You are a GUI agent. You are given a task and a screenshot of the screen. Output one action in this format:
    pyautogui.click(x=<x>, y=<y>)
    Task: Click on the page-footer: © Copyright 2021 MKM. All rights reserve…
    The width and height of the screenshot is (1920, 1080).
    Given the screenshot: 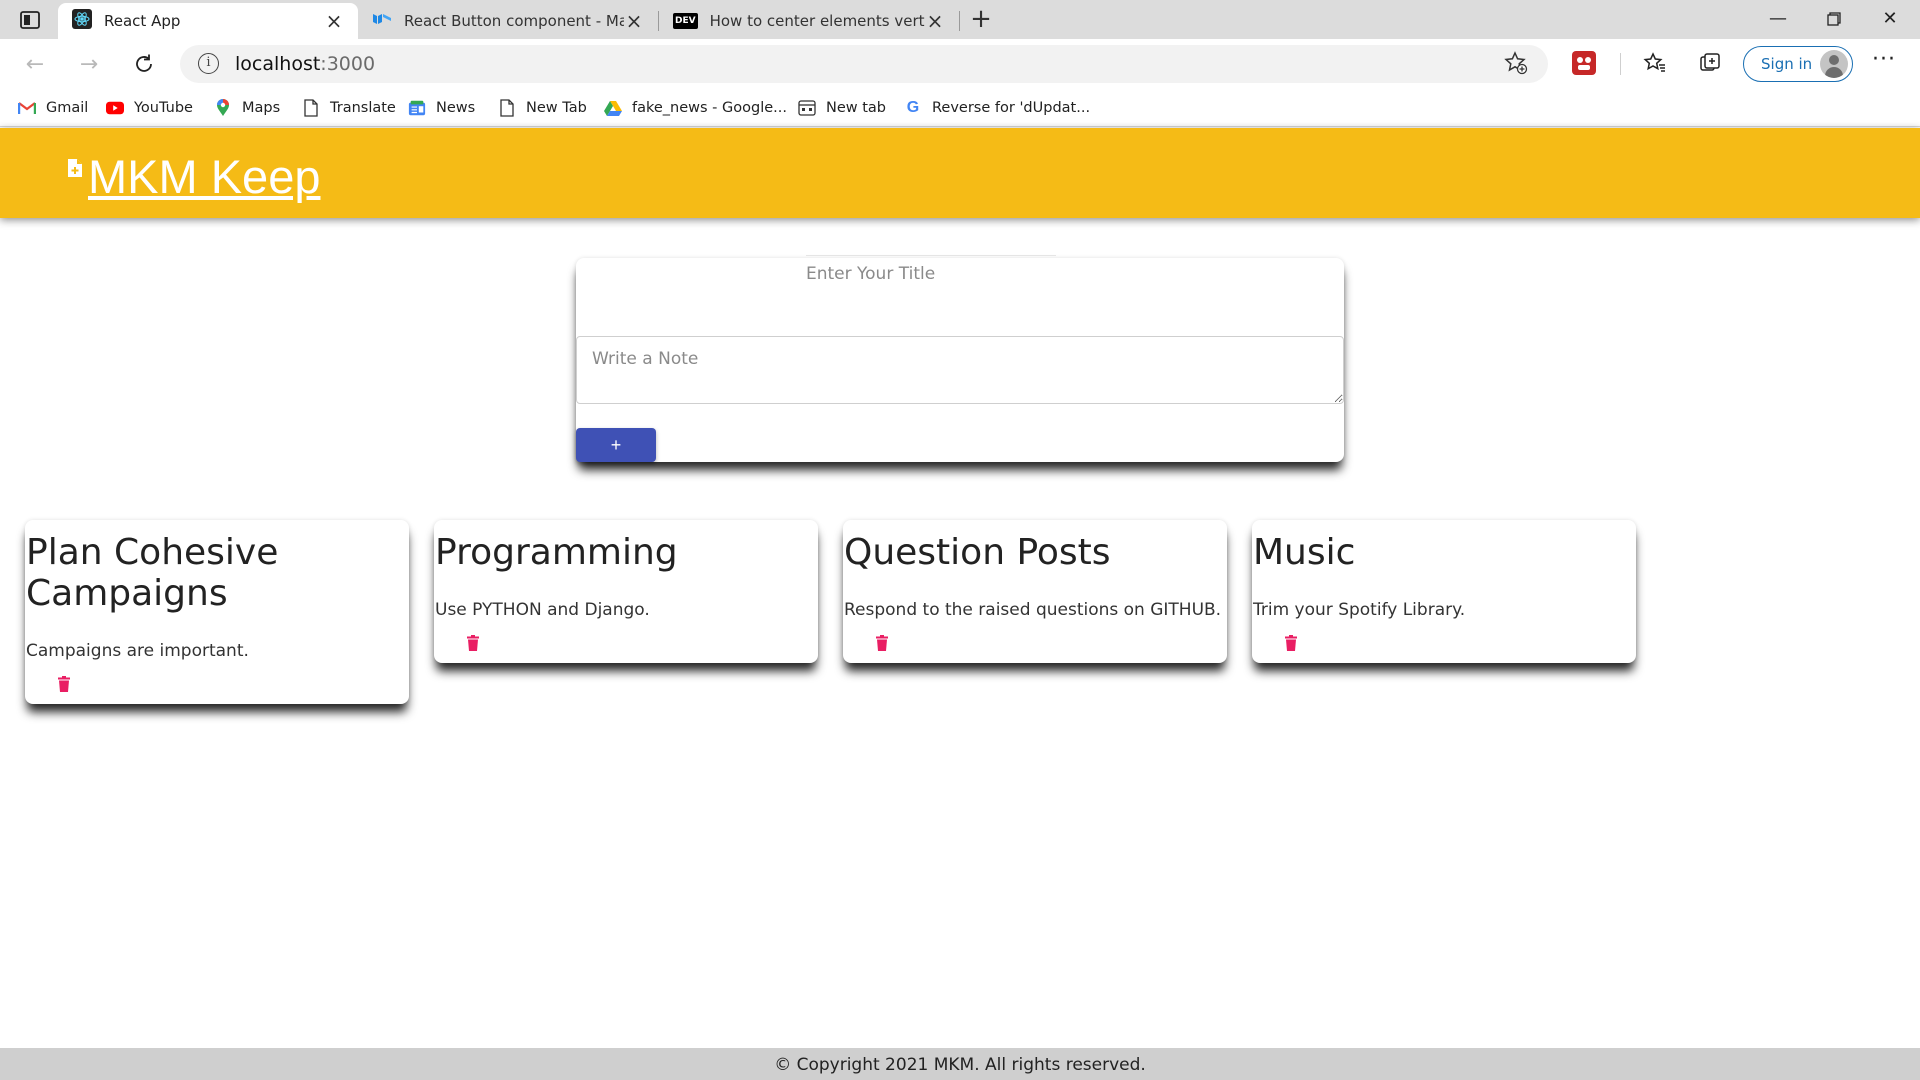 What is the action you would take?
    pyautogui.click(x=960, y=1064)
    